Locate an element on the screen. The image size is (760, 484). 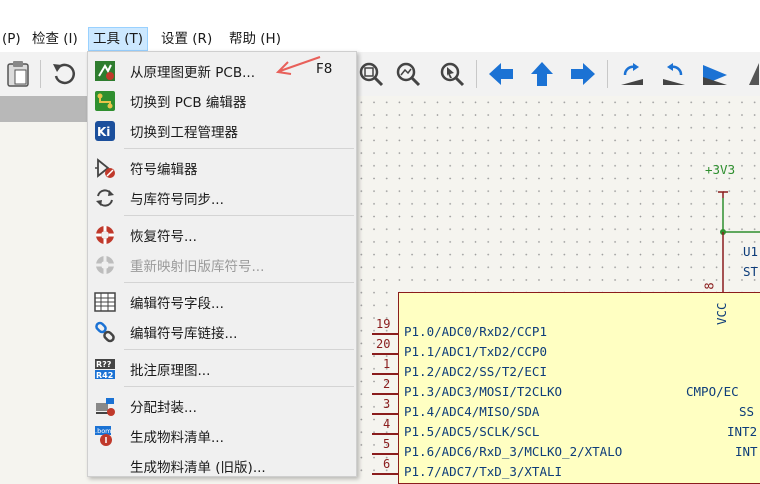
pin-name: P1.4/ADC4/MISO/SDA is located at coordinates (472, 411).